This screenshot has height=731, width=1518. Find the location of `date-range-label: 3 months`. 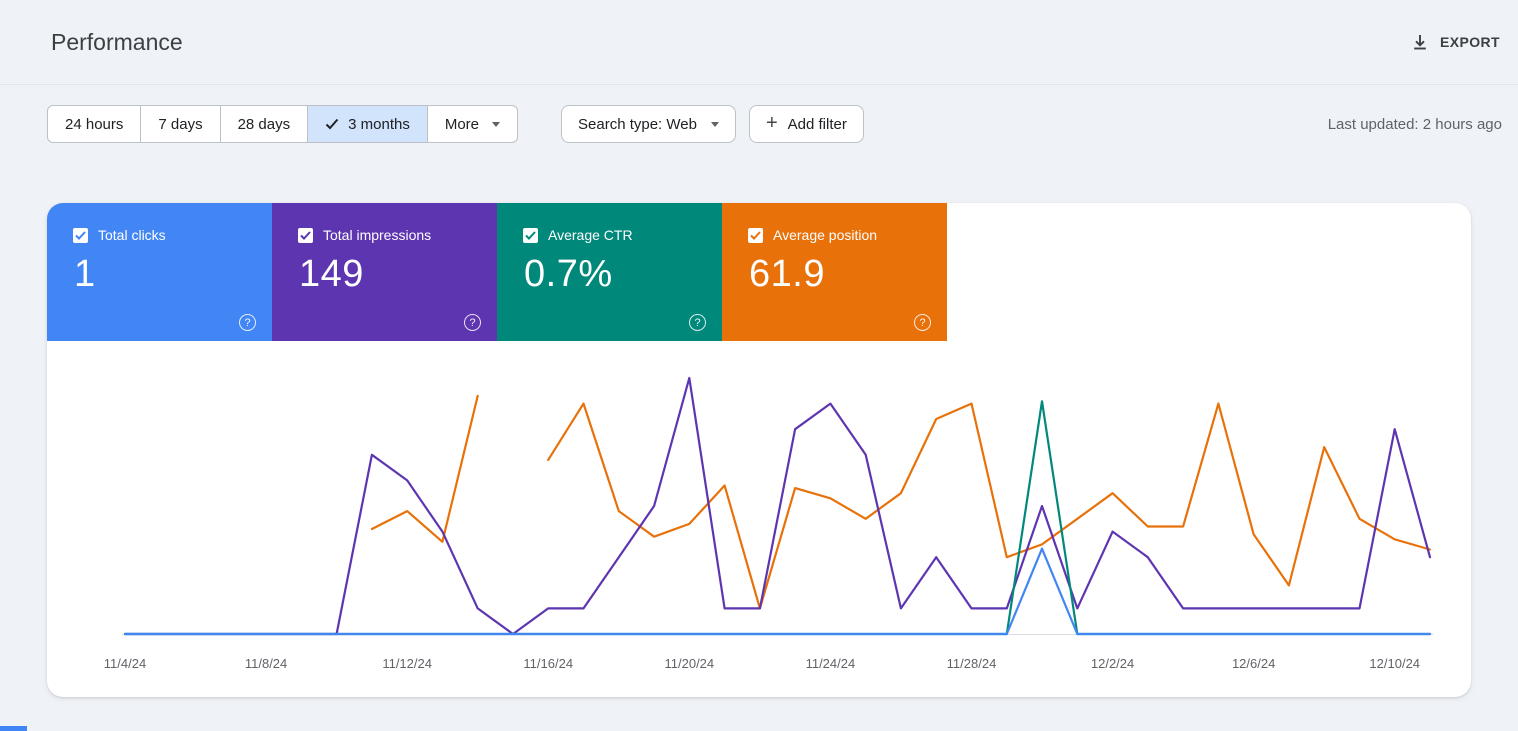

date-range-label: 3 months is located at coordinates (379, 124).